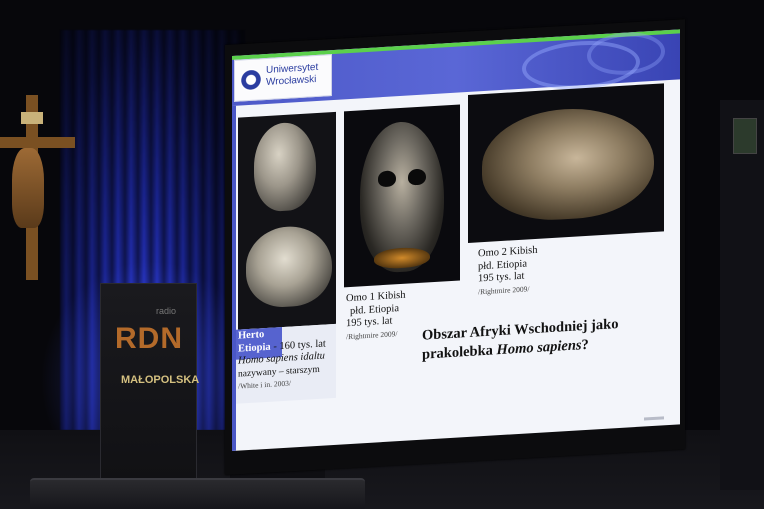  Describe the element at coordinates (160, 380) in the screenshot. I see `banner-region: MAŁOPOLSKA` at that location.